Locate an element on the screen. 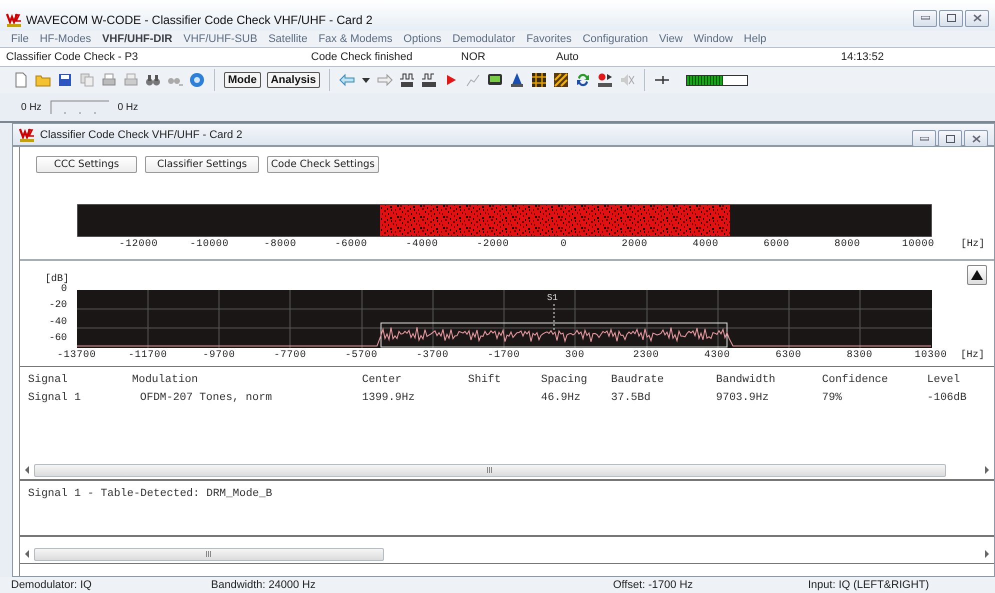 This screenshot has width=995, height=593. axis-tick-label: -6000 is located at coordinates (351, 244).